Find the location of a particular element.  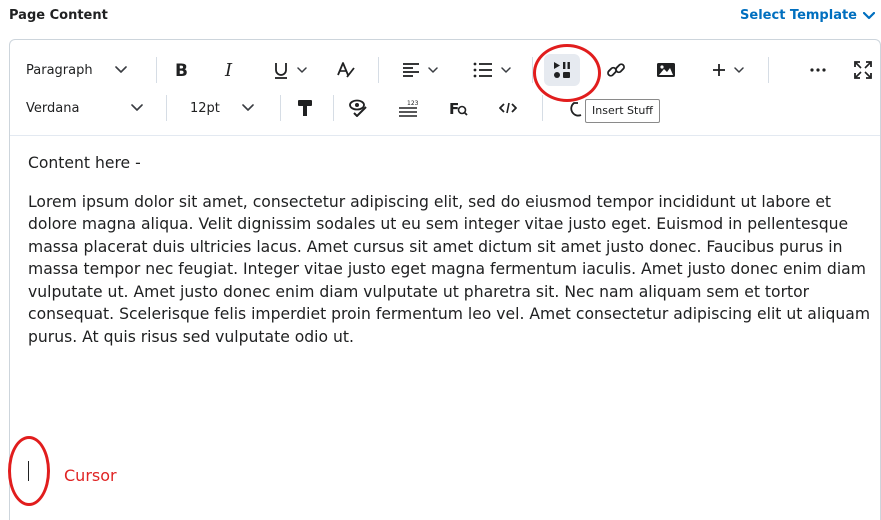

source-code-button is located at coordinates (508, 108).